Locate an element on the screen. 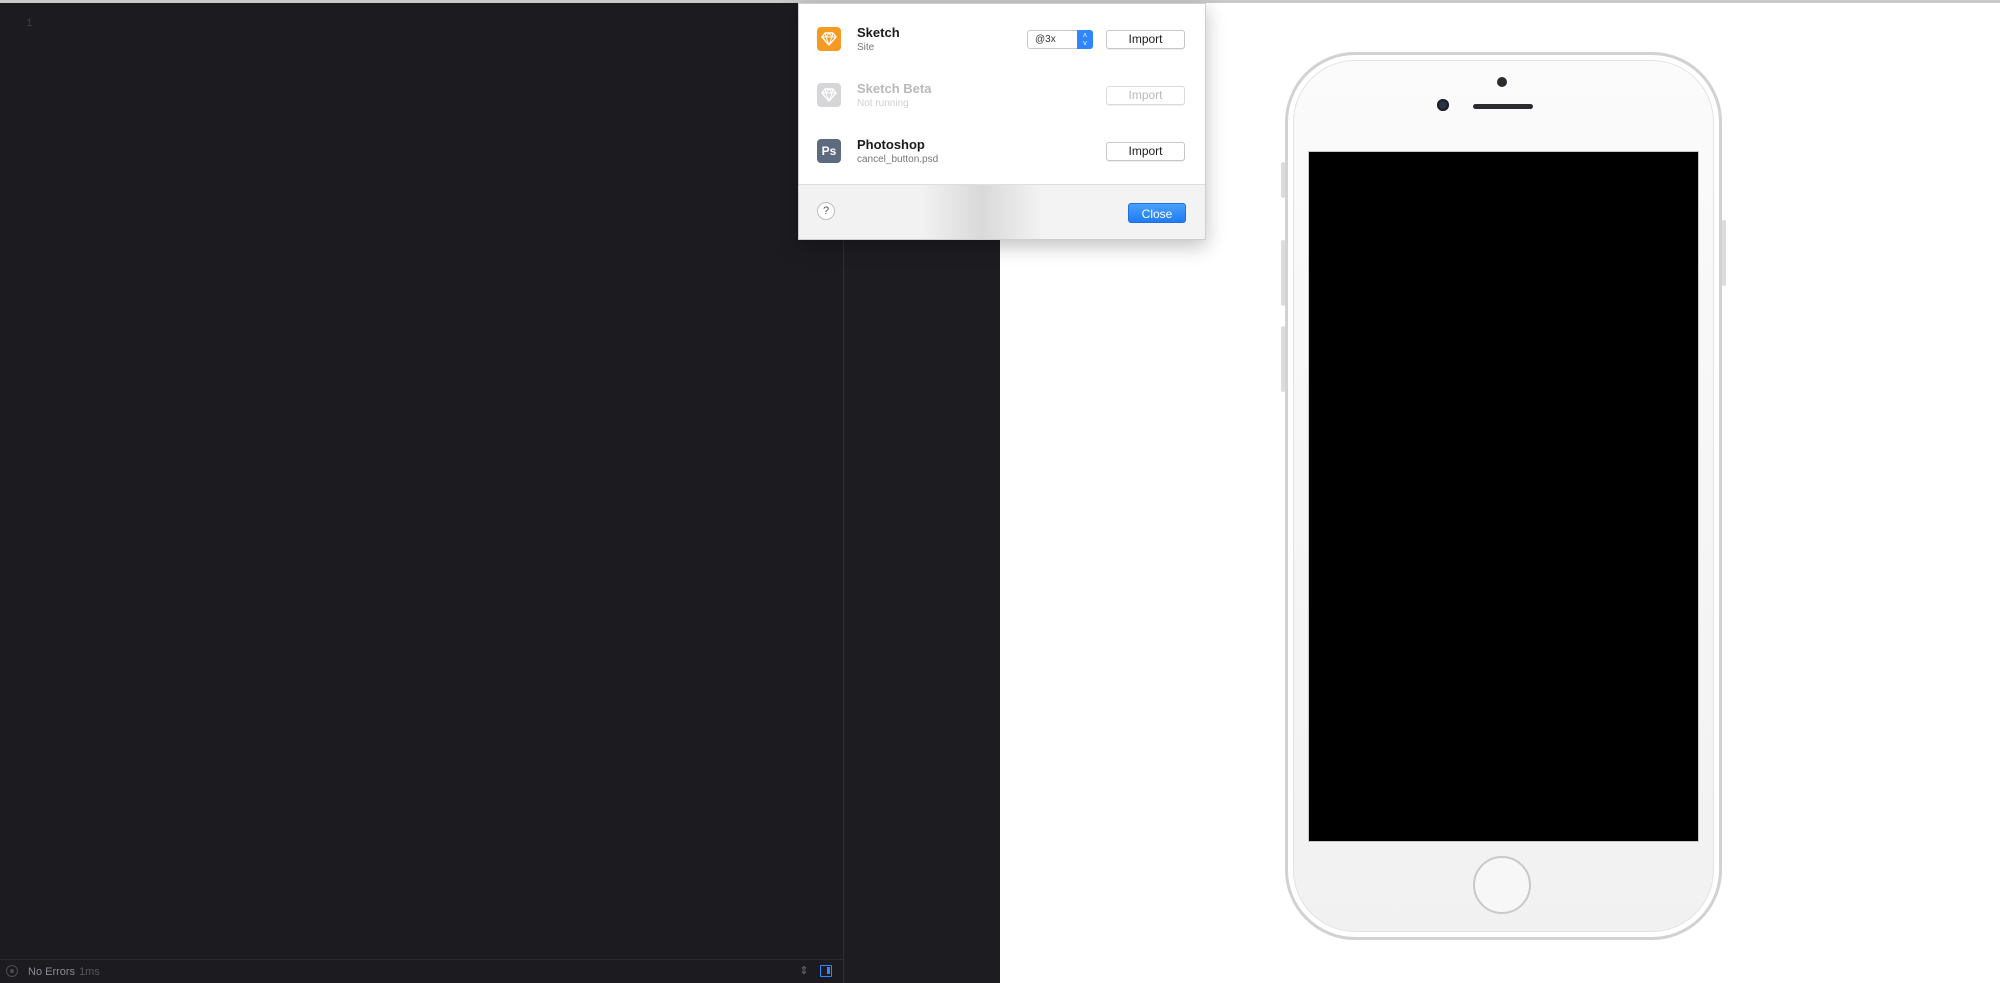 The height and width of the screenshot is (983, 2000). import-button-sketch-beta: Import is located at coordinates (1145, 95).